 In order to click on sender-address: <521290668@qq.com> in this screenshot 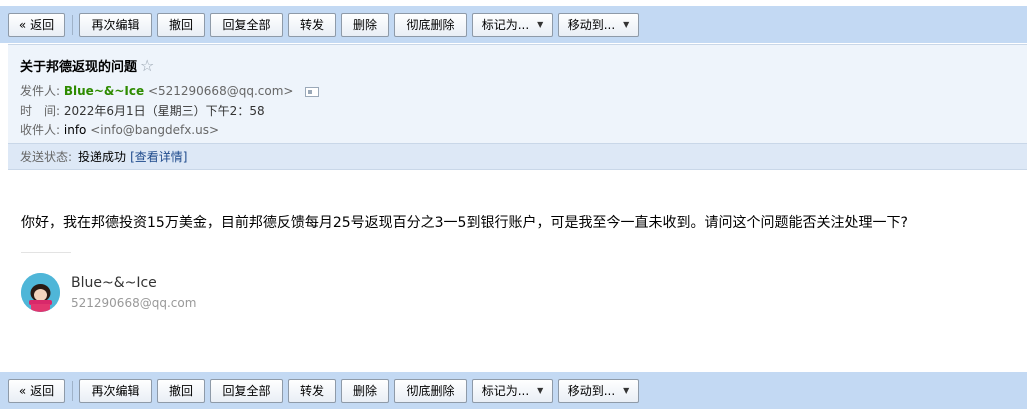, I will do `click(220, 91)`.